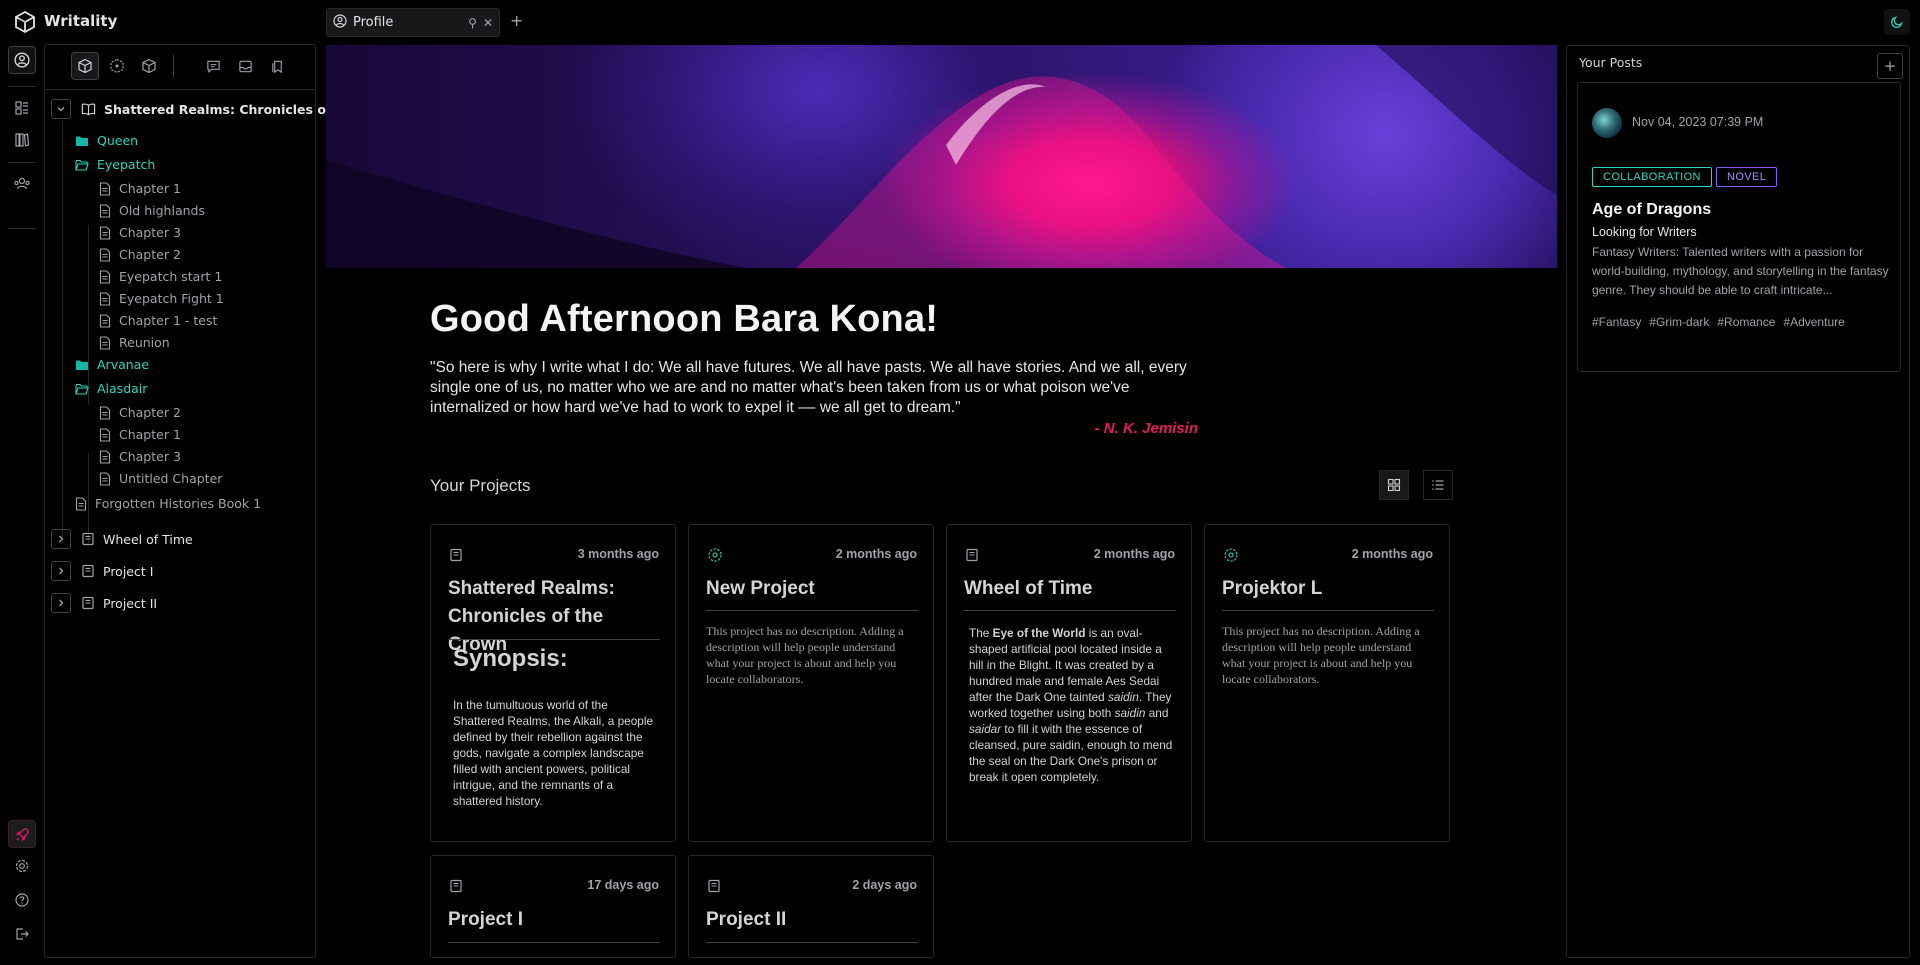  Describe the element at coordinates (160, 478) in the screenshot. I see `tree-file: Untitled Chapter` at that location.